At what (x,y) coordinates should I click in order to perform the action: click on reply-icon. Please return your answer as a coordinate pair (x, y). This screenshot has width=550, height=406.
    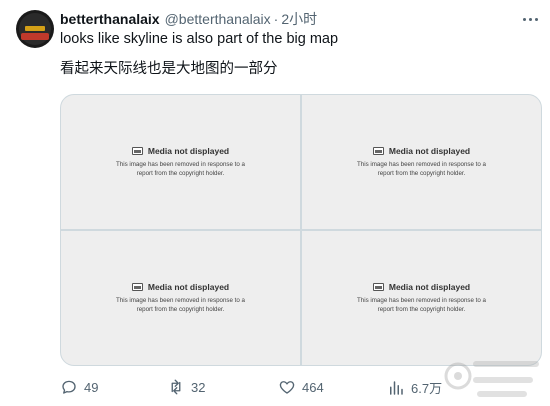
    Looking at the image, I should click on (69, 387).